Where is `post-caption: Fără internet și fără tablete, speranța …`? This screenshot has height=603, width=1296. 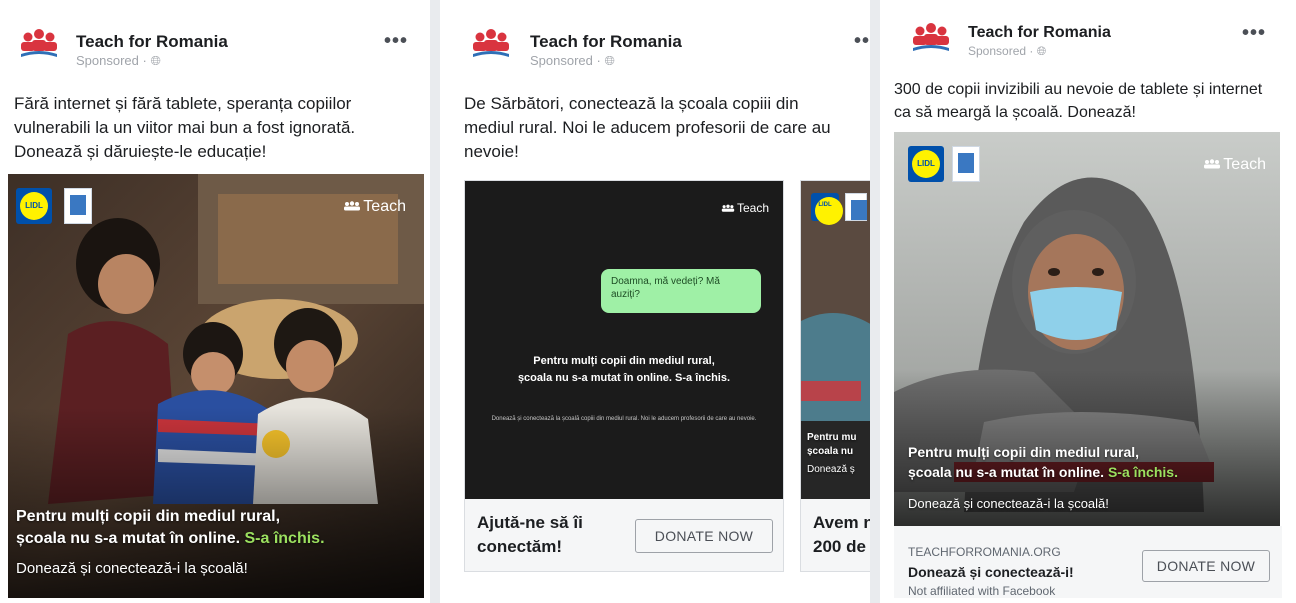
post-caption: Fără internet și fără tablete, speranța … is located at coordinates (185, 127).